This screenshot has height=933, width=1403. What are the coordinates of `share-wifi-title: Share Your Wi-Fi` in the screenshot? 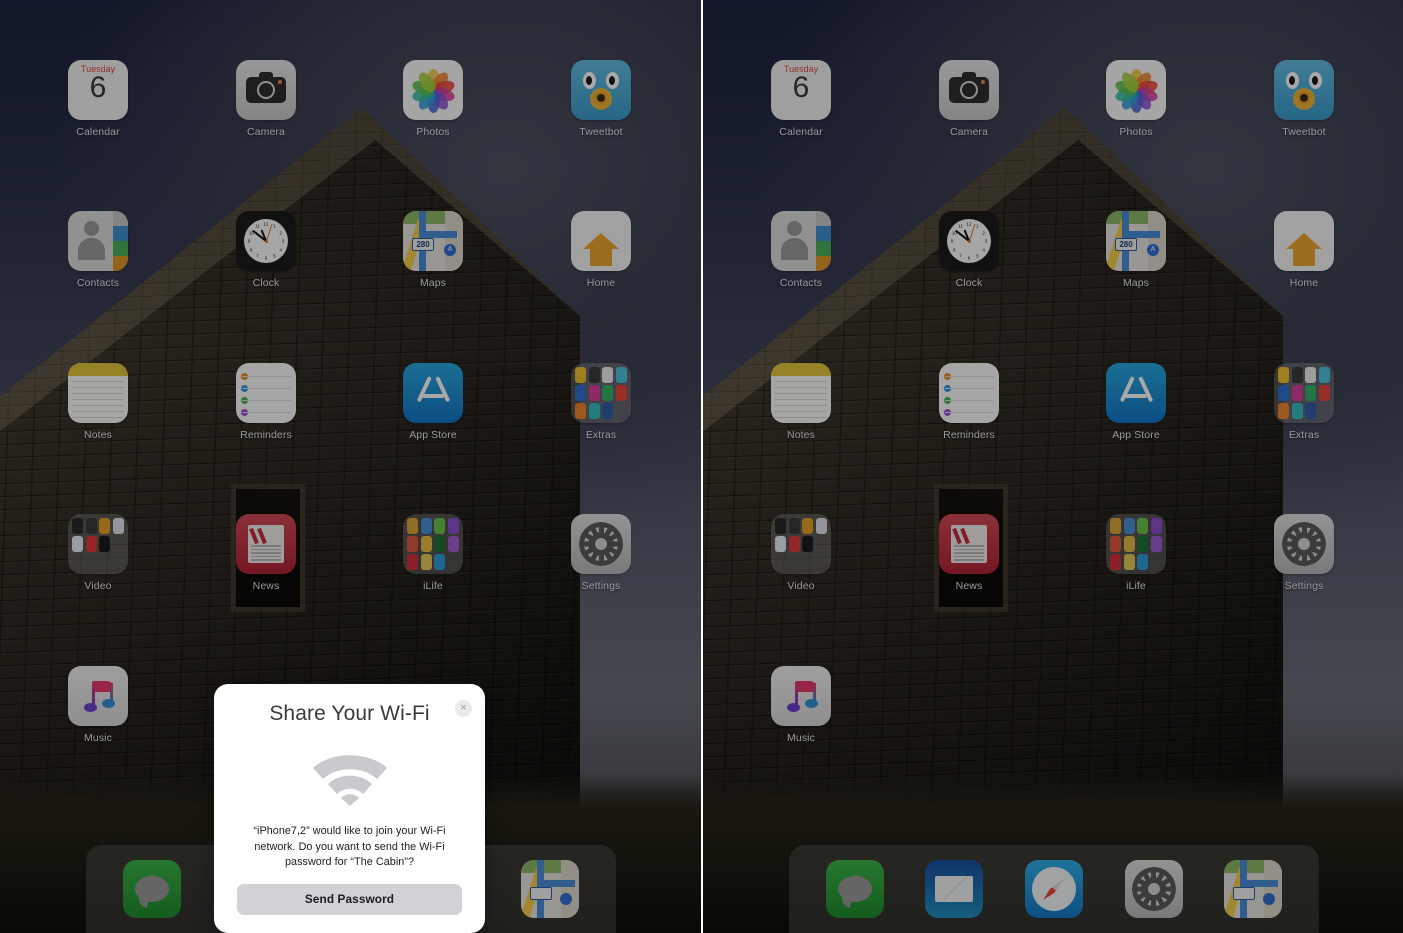 It's located at (349, 713).